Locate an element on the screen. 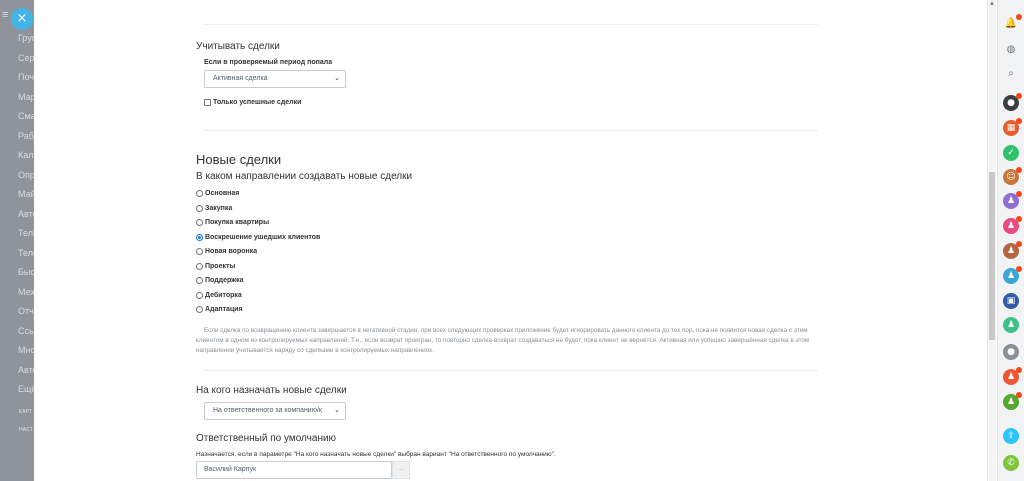  direction-option-label: Поддержка is located at coordinates (224, 280).